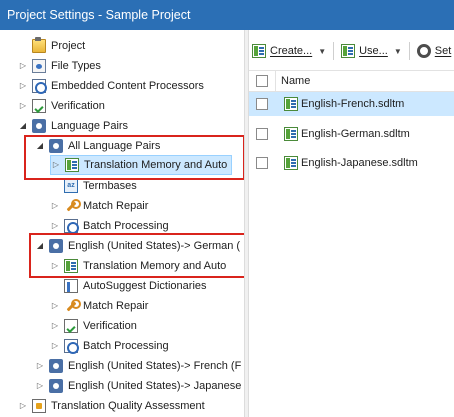 The width and height of the screenshot is (454, 417). What do you see at coordinates (155, 386) in the screenshot?
I see `tree-item-label: English (United States)-> Japanese` at bounding box center [155, 386].